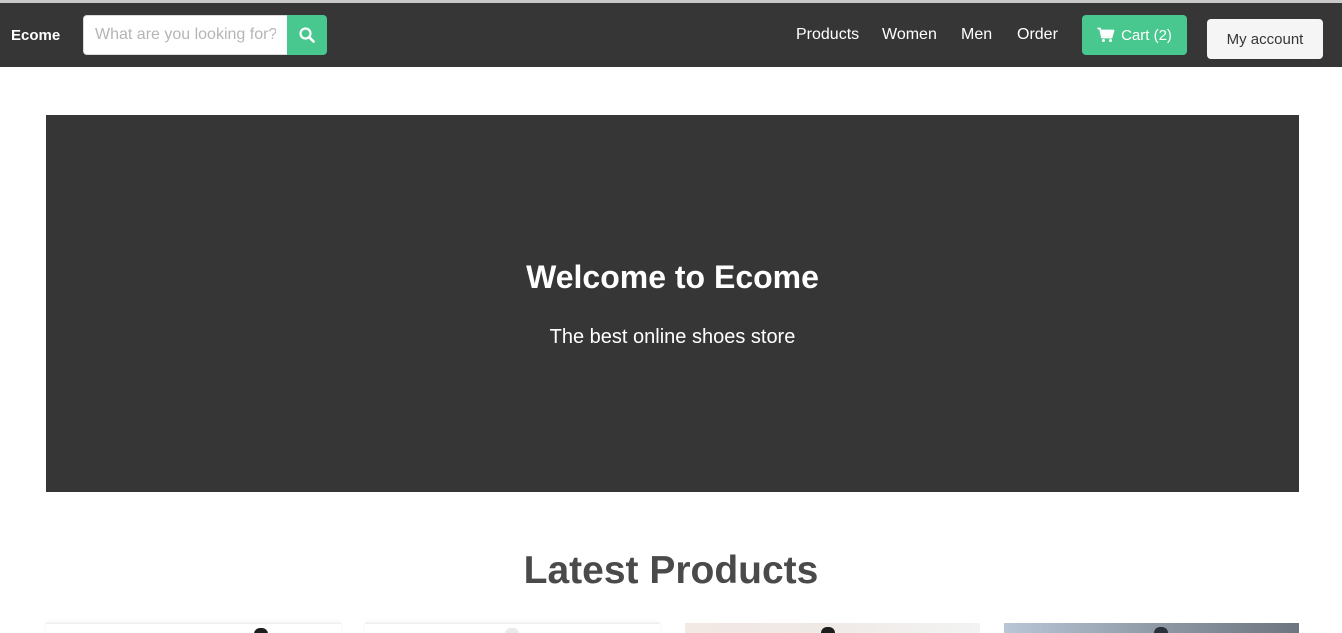 This screenshot has height=633, width=1342. I want to click on search-button, so click(307, 35).